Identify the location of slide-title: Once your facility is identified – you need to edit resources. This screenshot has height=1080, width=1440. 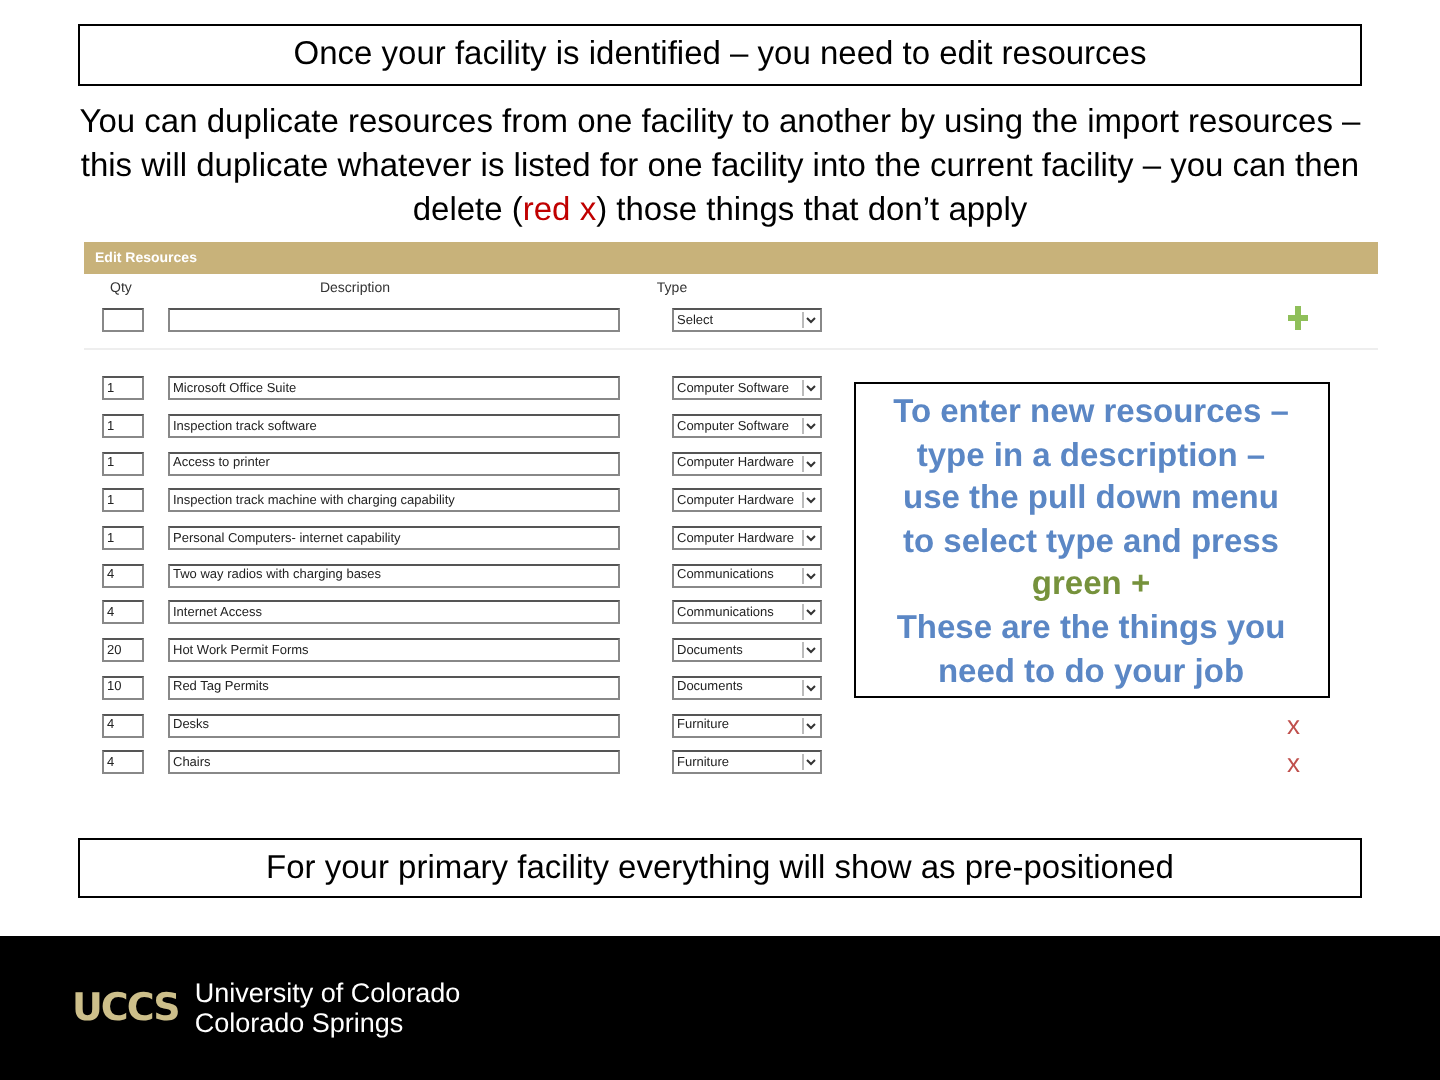
(720, 55).